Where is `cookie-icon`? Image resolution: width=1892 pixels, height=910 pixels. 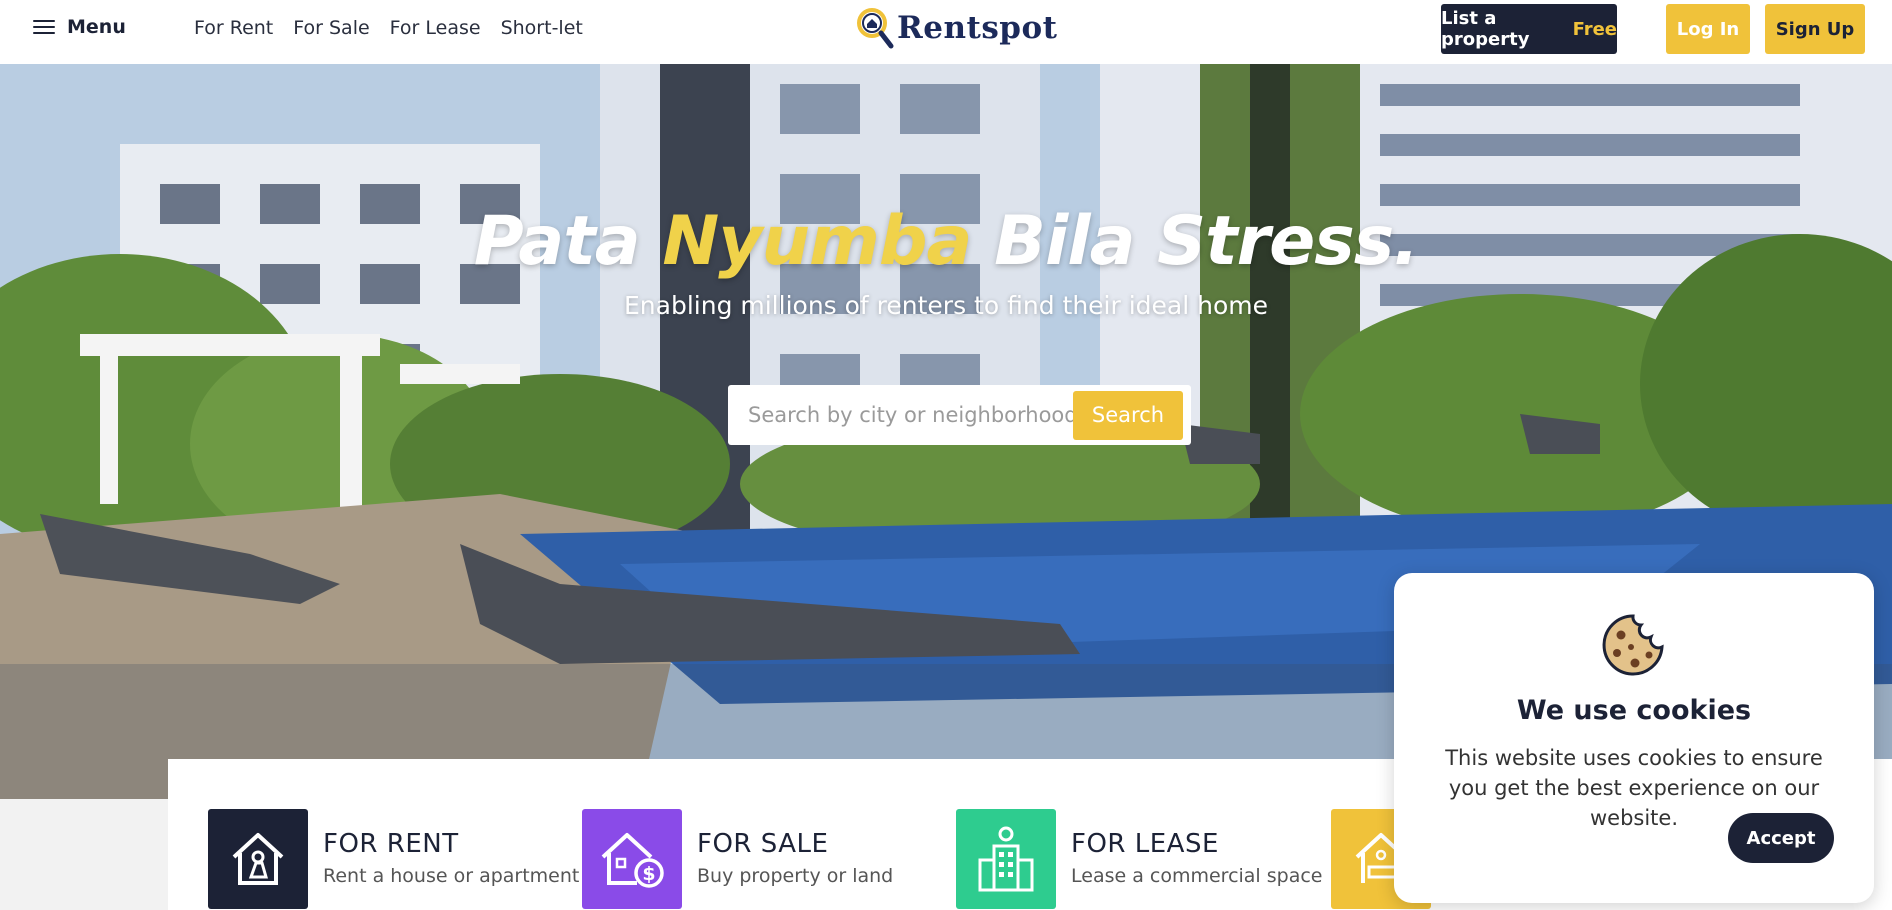 cookie-icon is located at coordinates (1633, 645).